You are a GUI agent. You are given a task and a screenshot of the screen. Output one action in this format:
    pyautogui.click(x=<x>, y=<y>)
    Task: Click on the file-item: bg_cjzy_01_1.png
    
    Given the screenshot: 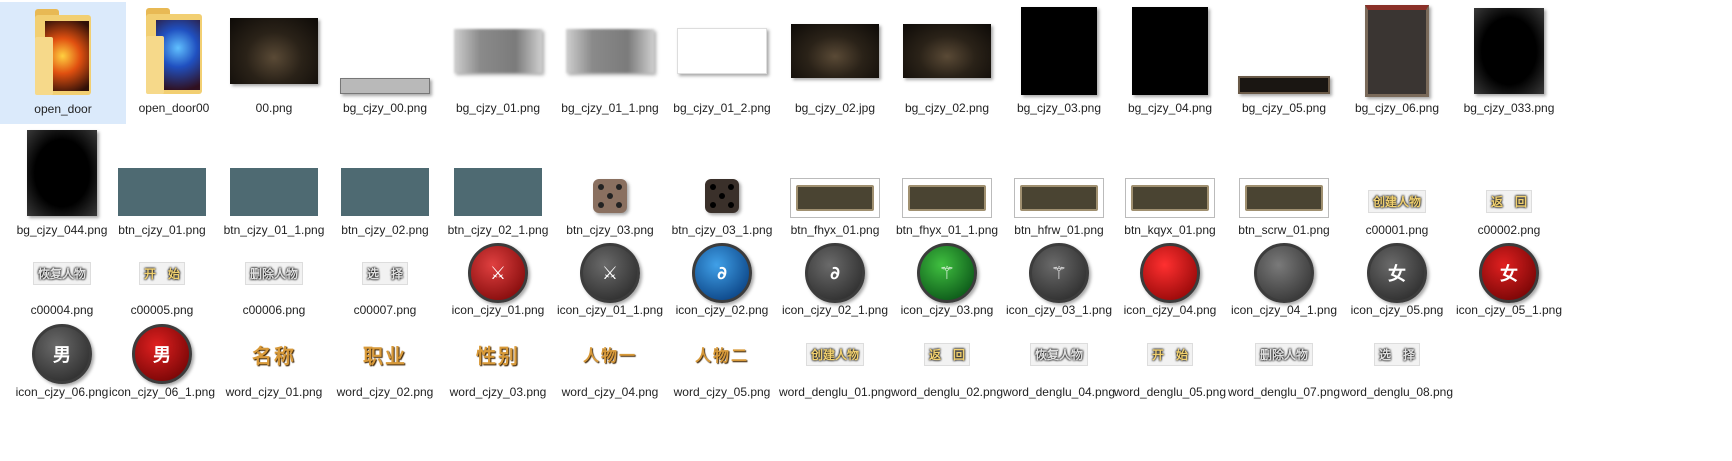 What is the action you would take?
    pyautogui.click(x=610, y=62)
    